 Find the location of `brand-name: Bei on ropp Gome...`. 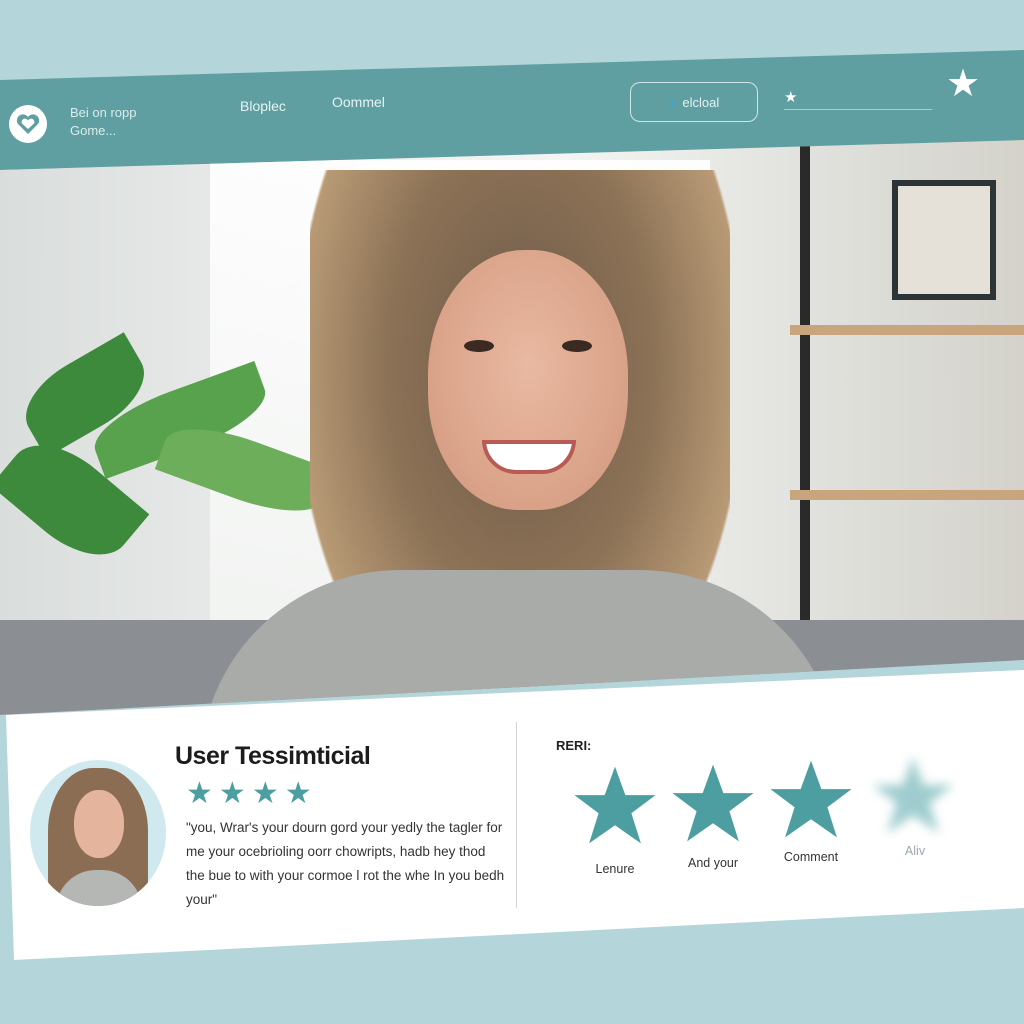

brand-name: Bei on ropp Gome... is located at coordinates (103, 122).